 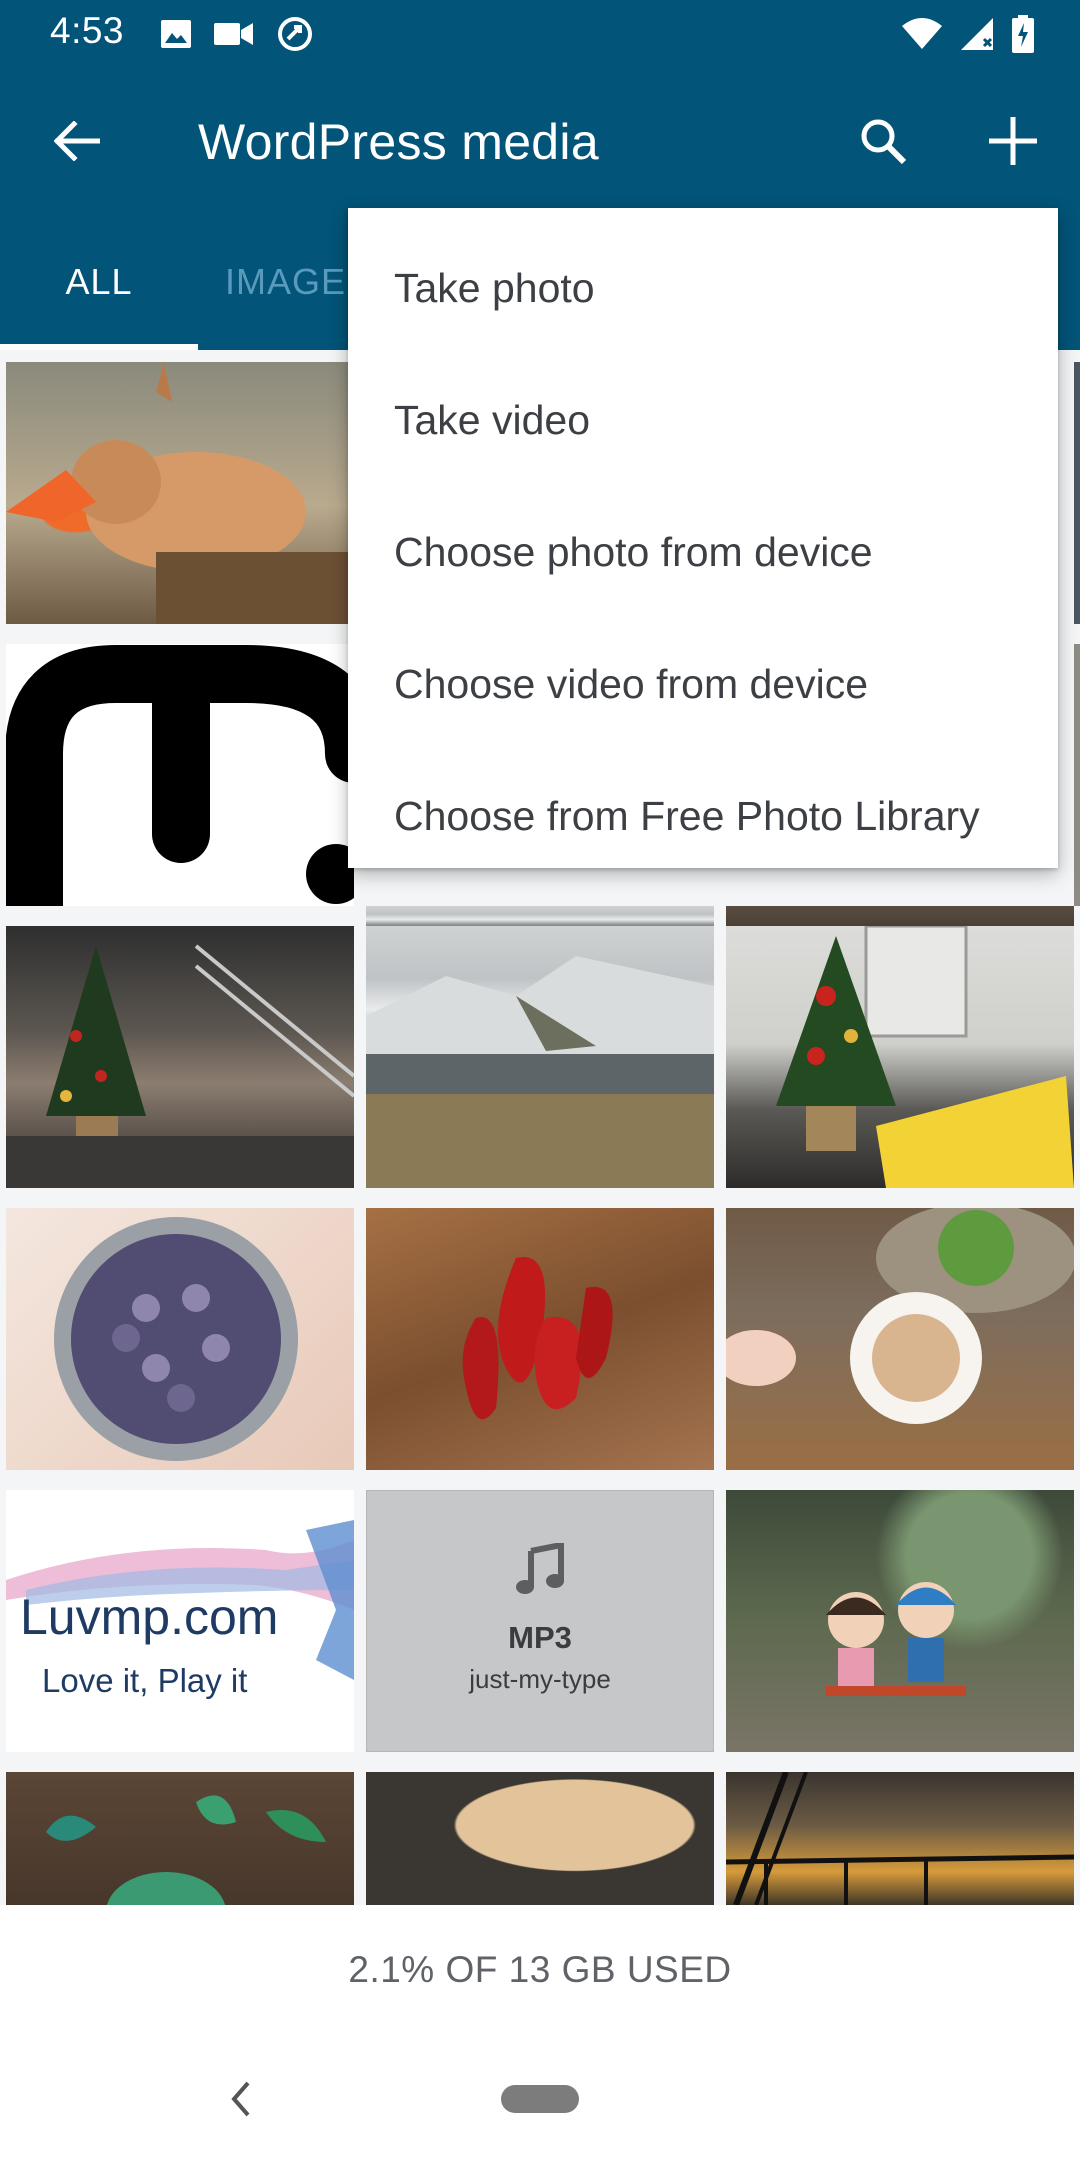 I want to click on status-system-icons, so click(x=968, y=34).